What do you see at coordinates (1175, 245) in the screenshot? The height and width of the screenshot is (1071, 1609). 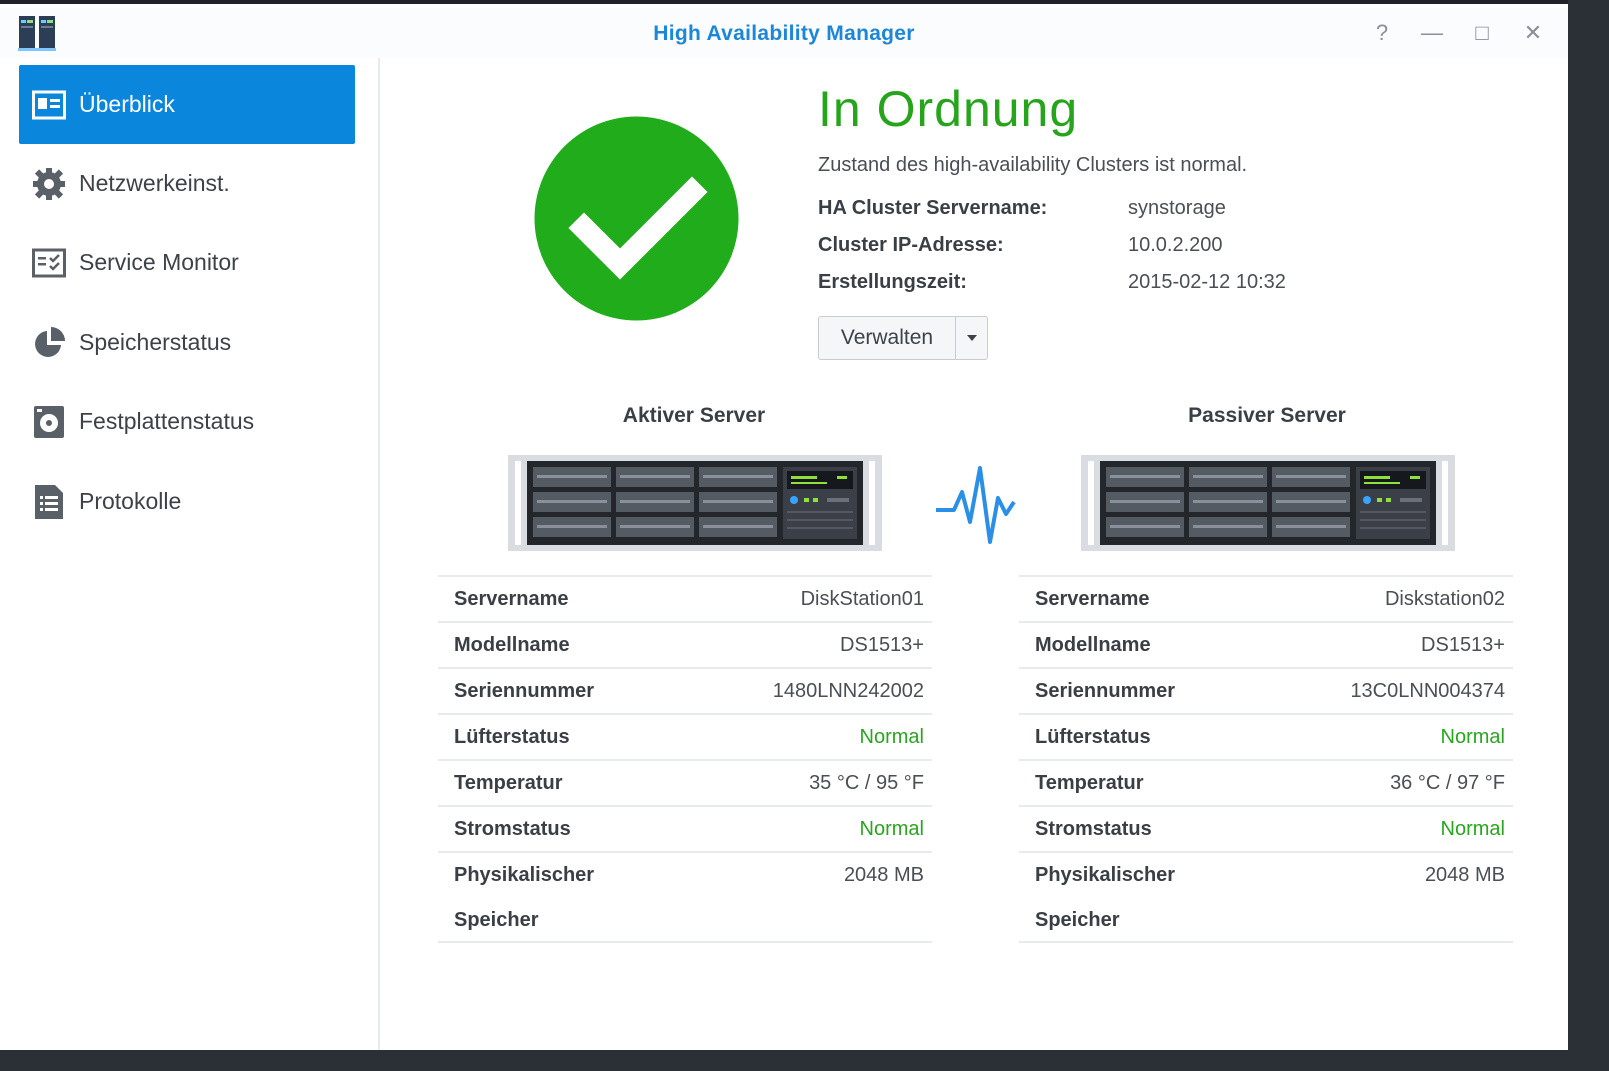 I see `field-value: 10.0.2.200` at bounding box center [1175, 245].